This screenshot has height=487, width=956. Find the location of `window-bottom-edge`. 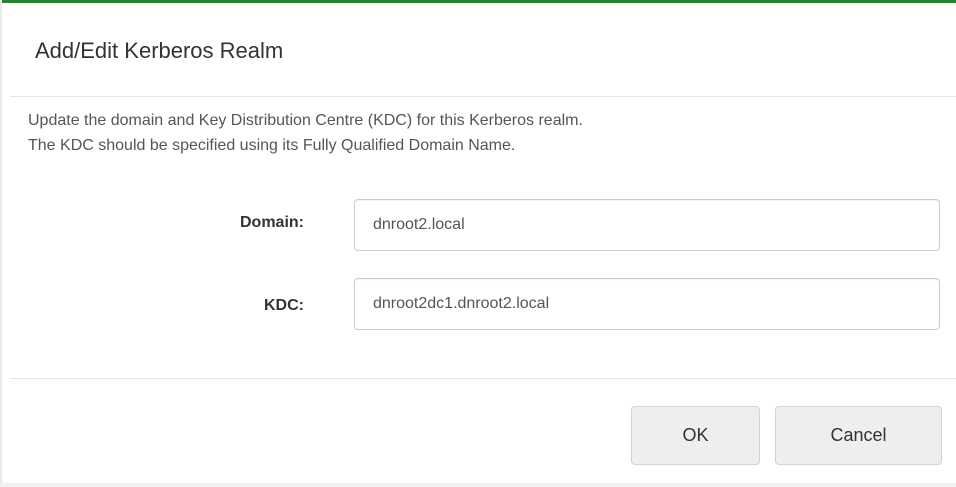

window-bottom-edge is located at coordinates (478, 485).